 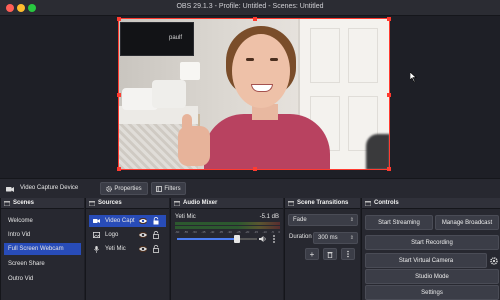 I want to click on remove-transition-button, so click(x=330, y=254).